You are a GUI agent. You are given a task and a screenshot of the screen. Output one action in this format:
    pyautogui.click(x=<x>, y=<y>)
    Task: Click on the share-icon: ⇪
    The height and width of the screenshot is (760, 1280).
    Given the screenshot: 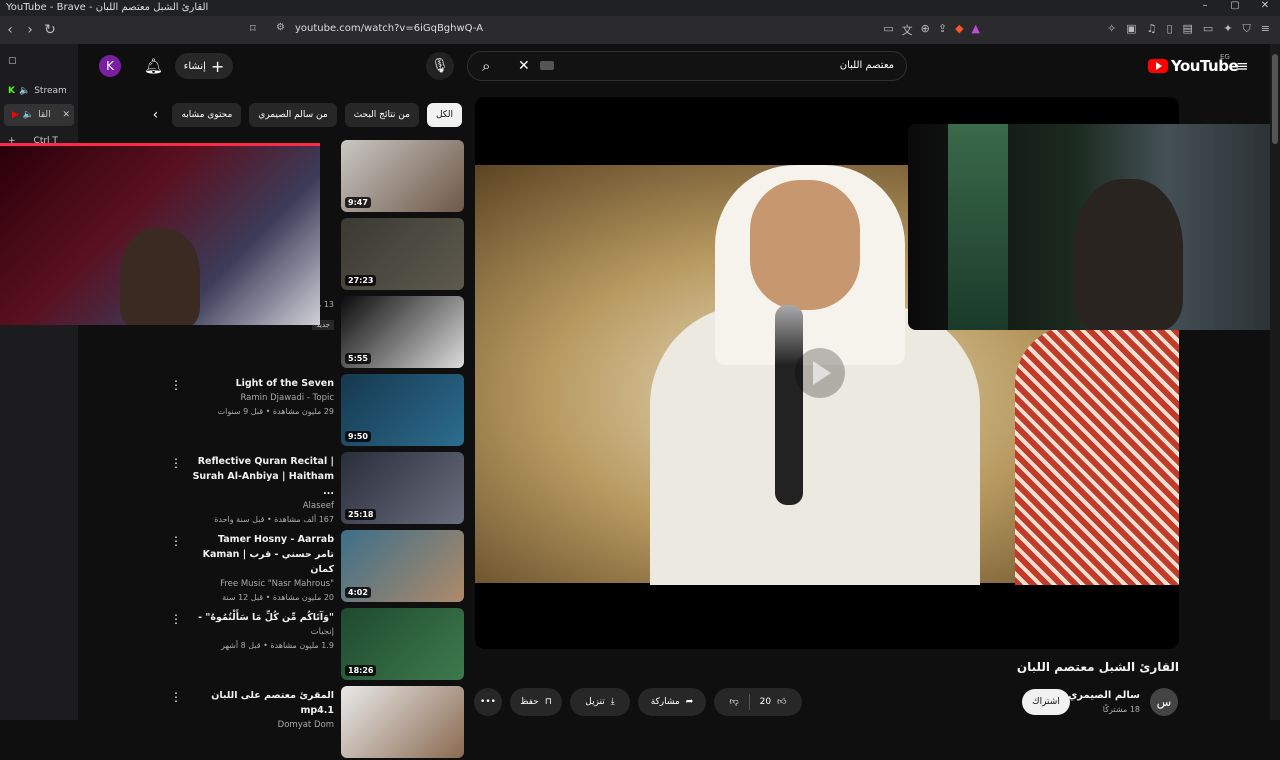 What is the action you would take?
    pyautogui.click(x=942, y=30)
    